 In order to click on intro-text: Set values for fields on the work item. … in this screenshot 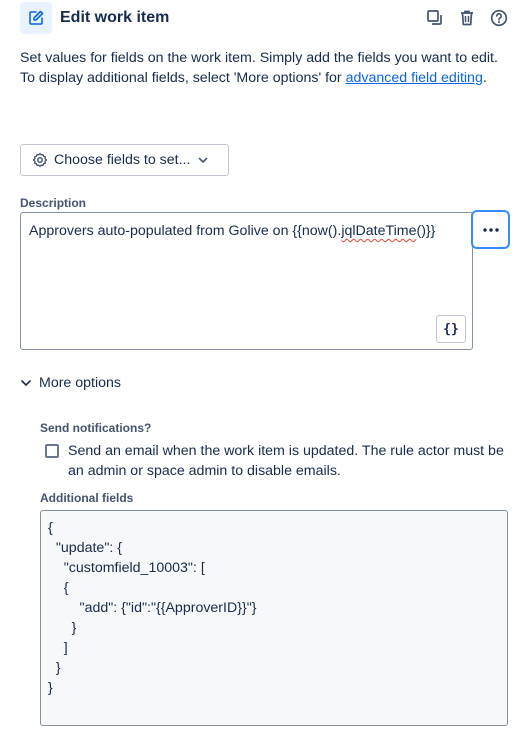, I will do `click(265, 68)`.